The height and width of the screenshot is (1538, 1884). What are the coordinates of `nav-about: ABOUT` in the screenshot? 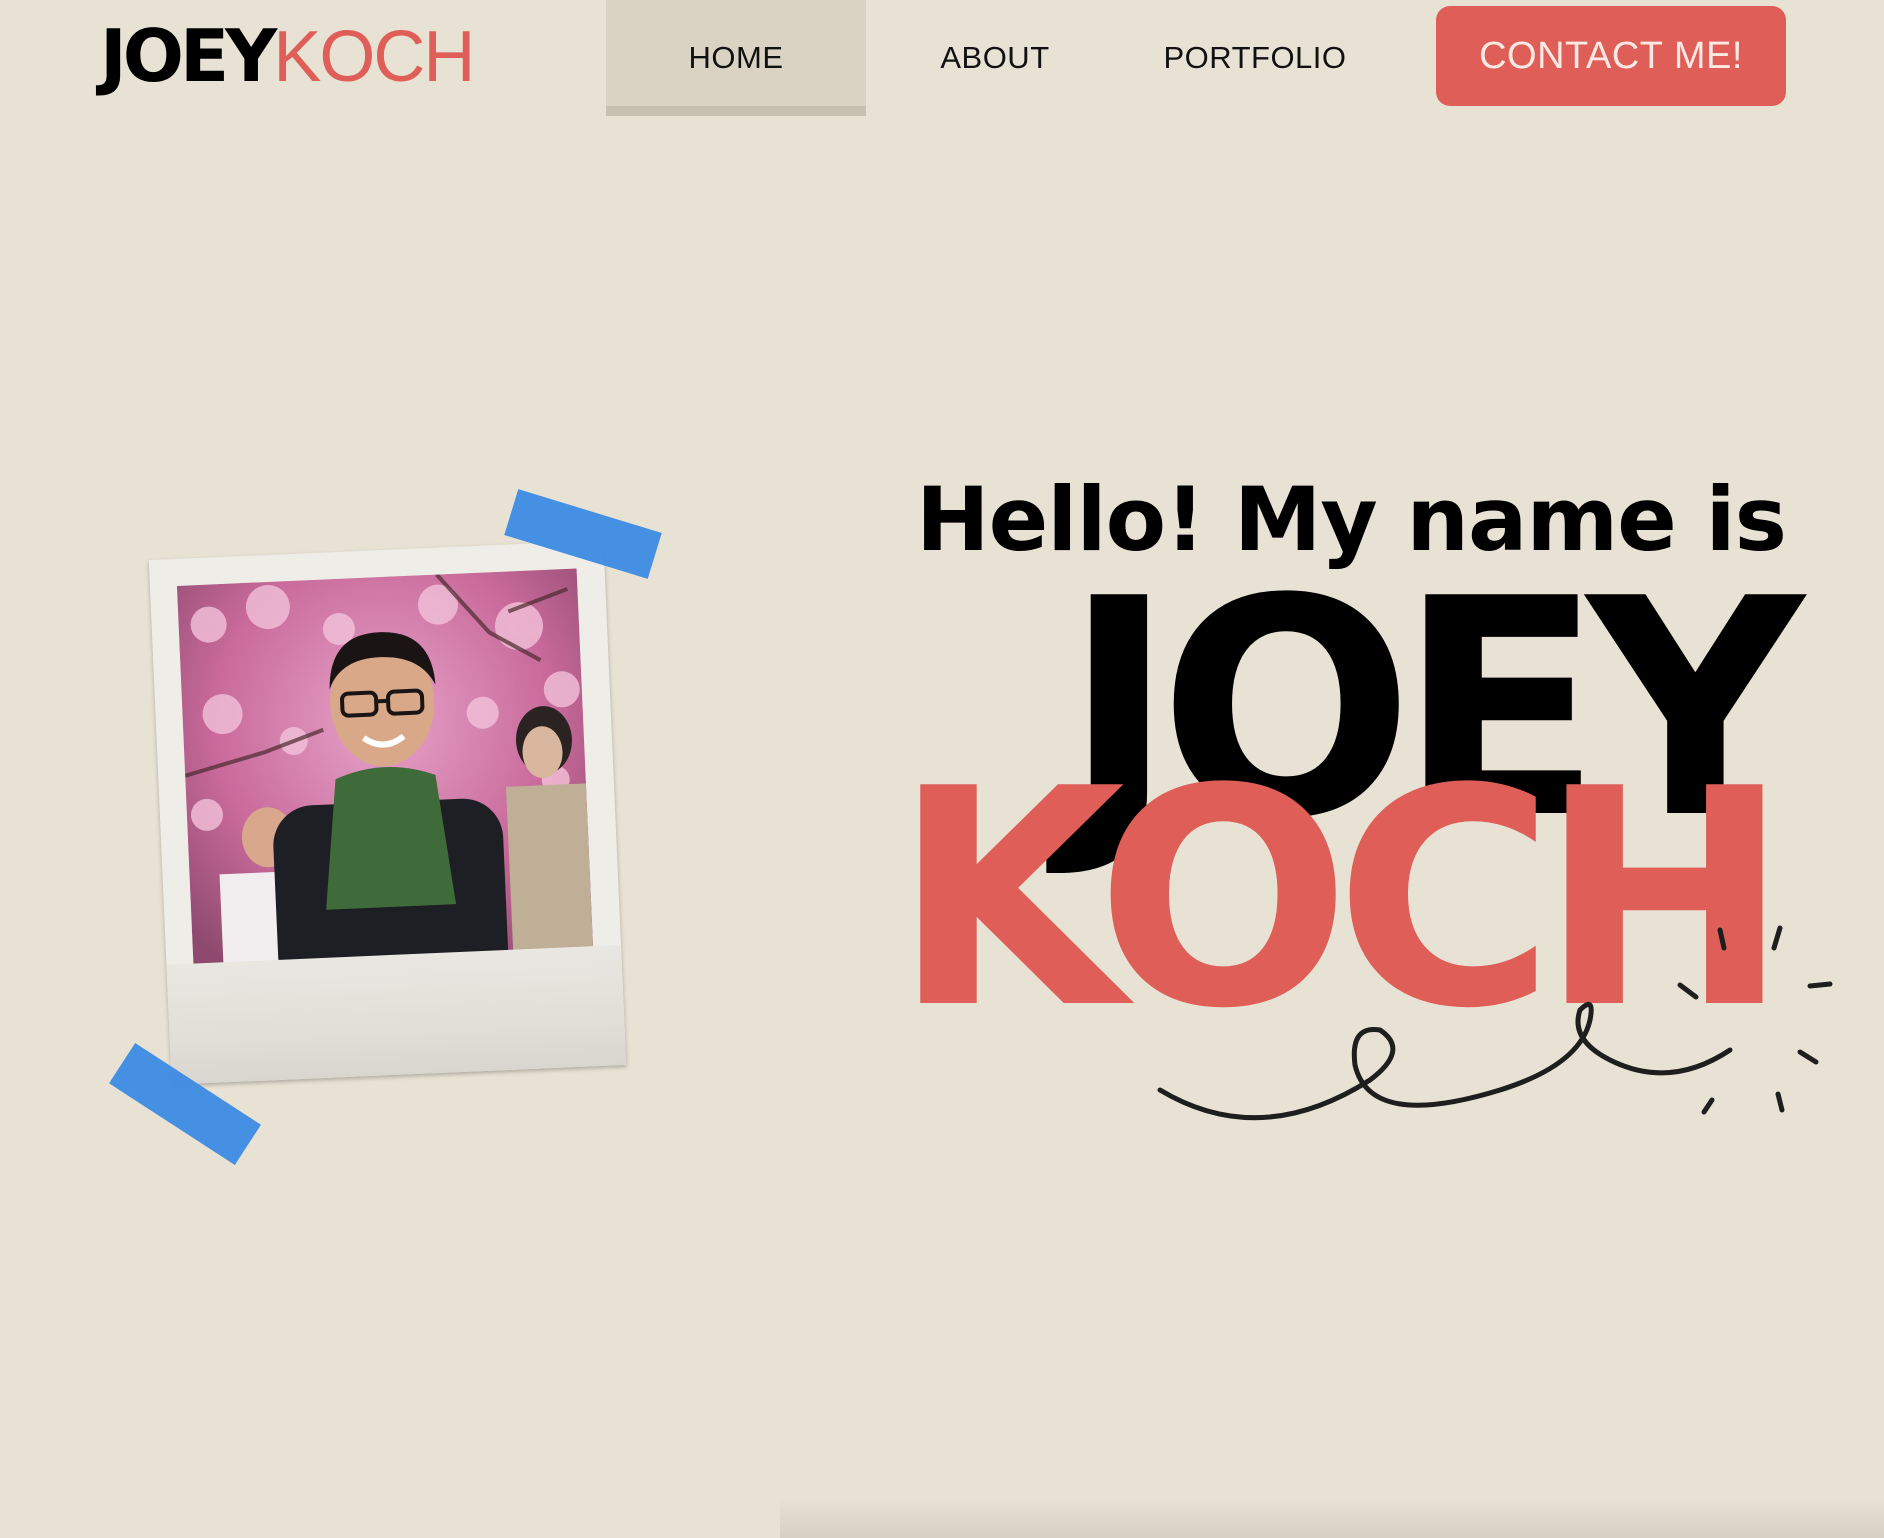 It's located at (995, 58).